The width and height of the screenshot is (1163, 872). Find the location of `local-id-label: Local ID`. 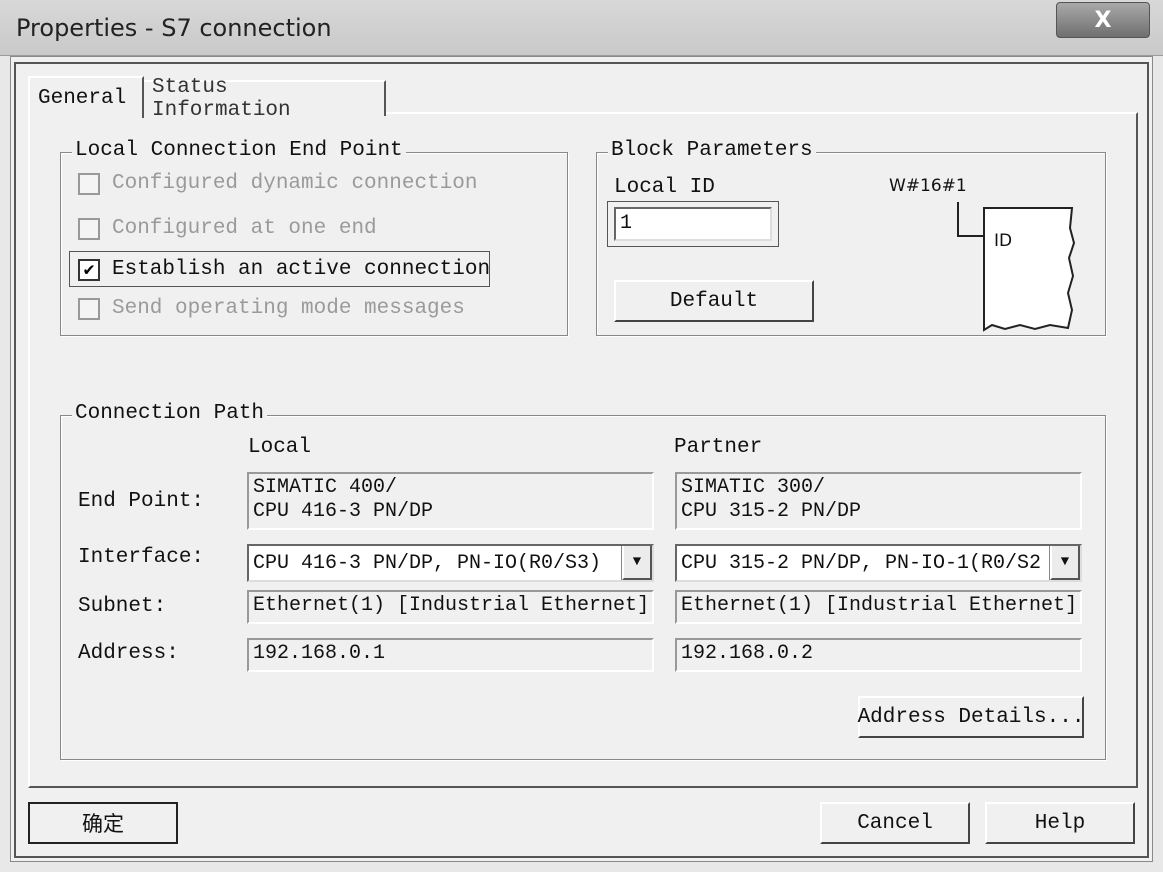

local-id-label: Local ID is located at coordinates (664, 187).